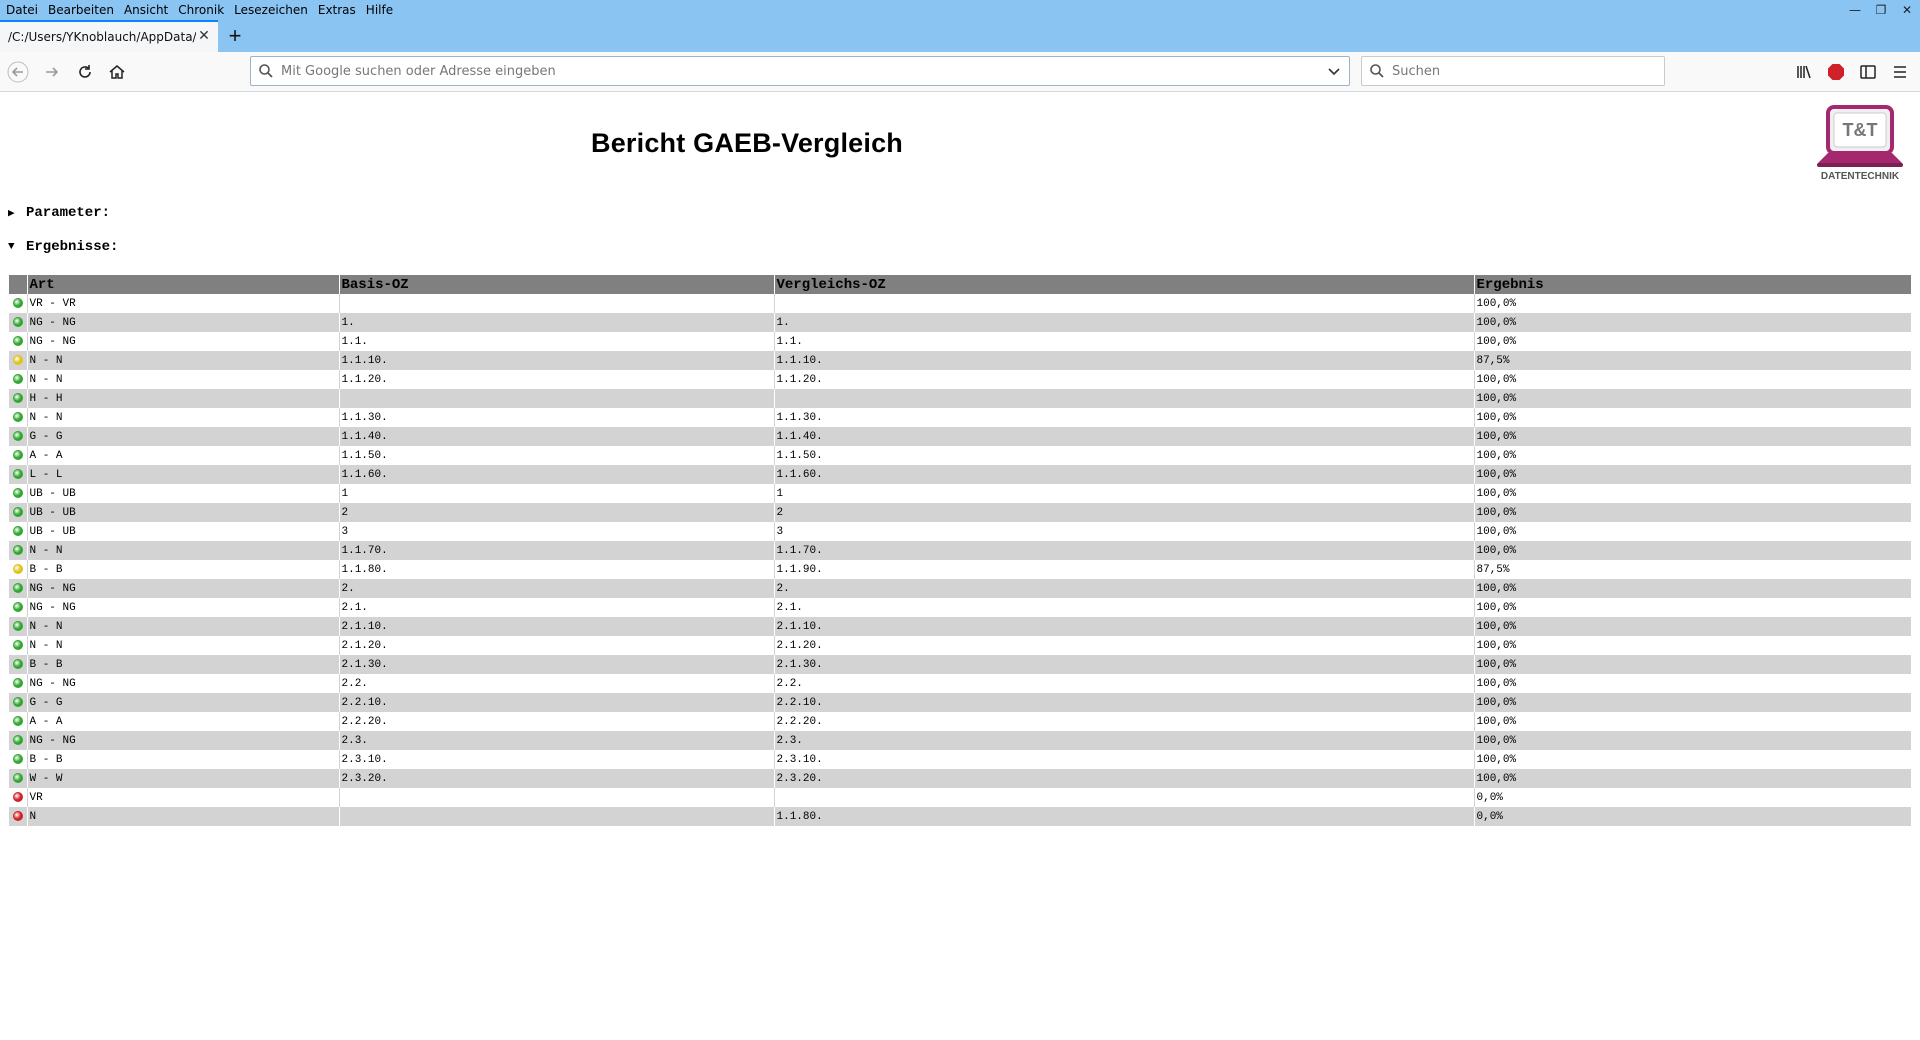 The image size is (1920, 1040). Describe the element at coordinates (21, 10) in the screenshot. I see `menu-datei: Datei` at that location.